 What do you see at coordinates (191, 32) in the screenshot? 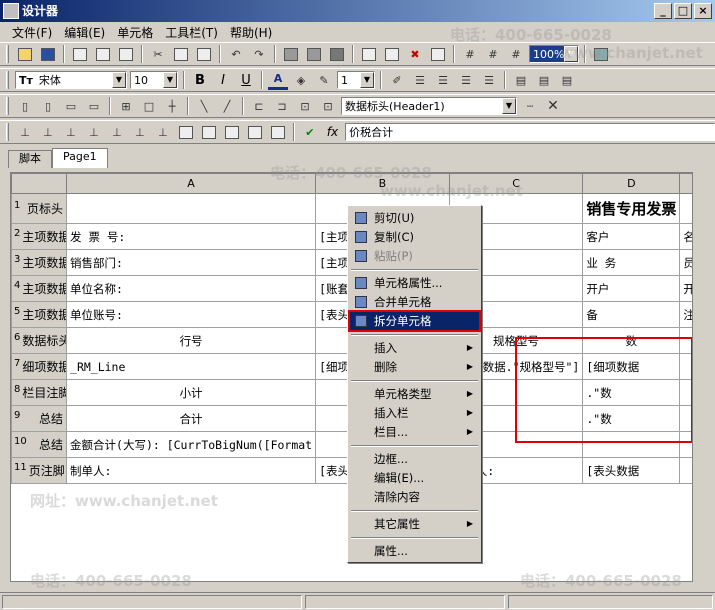
I see `menu-toolbar: 工具栏(T)` at bounding box center [191, 32].